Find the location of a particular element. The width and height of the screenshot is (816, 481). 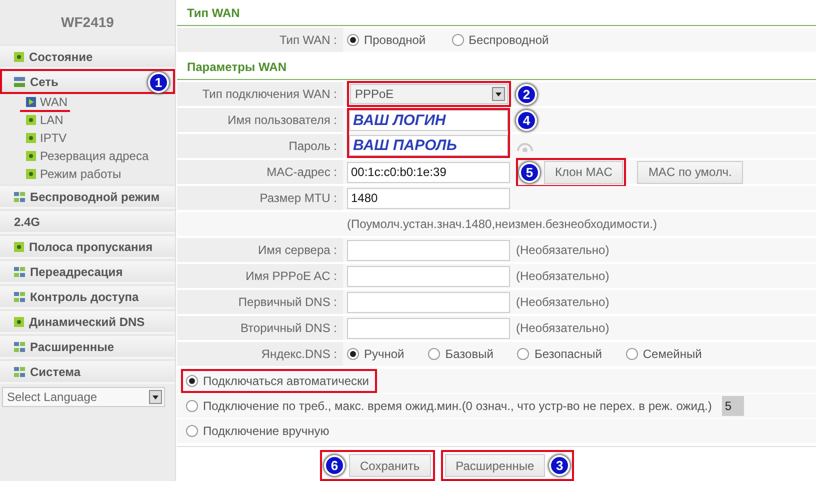

radio-option: Базовый is located at coordinates (461, 354).